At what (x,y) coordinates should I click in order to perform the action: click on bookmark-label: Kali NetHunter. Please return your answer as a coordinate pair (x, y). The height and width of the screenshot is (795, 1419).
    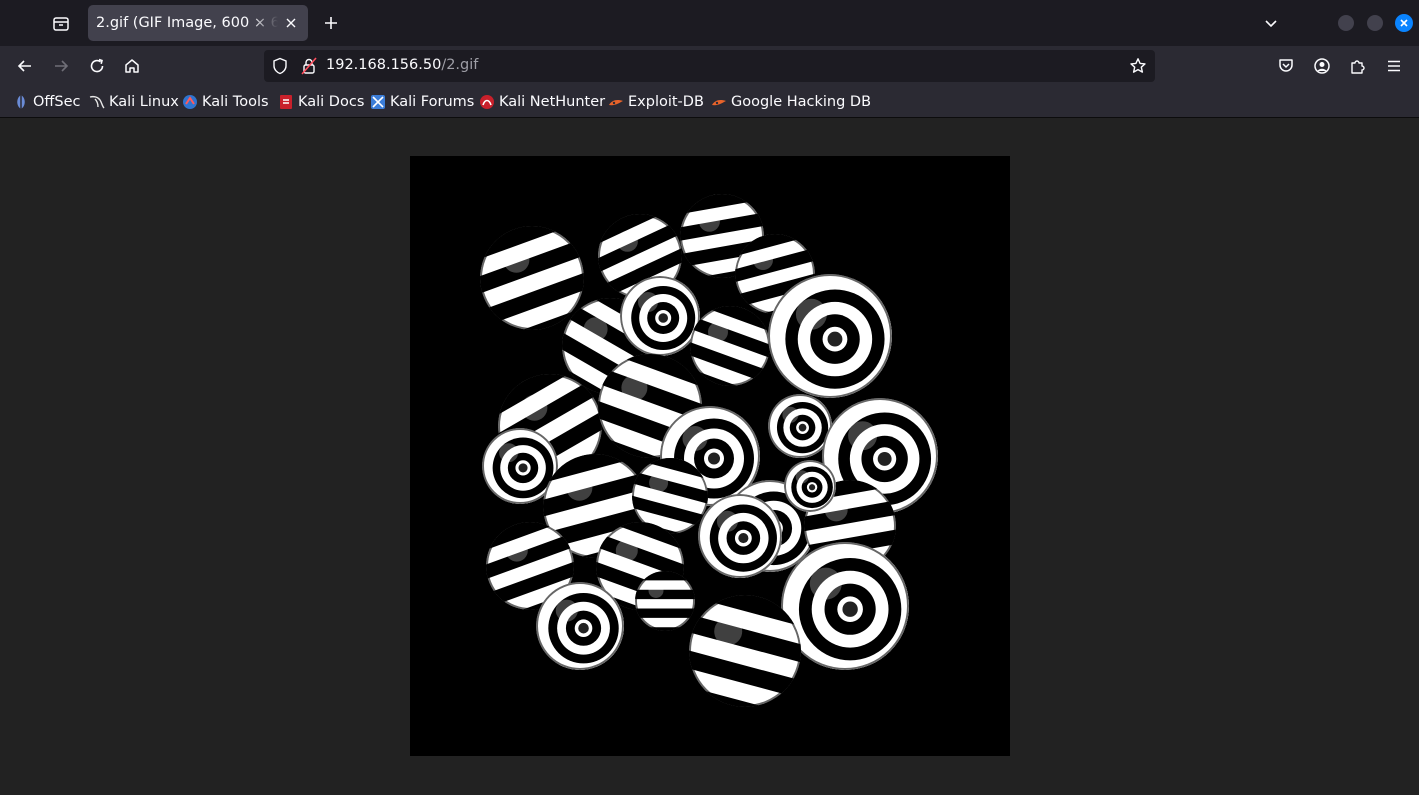
    Looking at the image, I should click on (552, 102).